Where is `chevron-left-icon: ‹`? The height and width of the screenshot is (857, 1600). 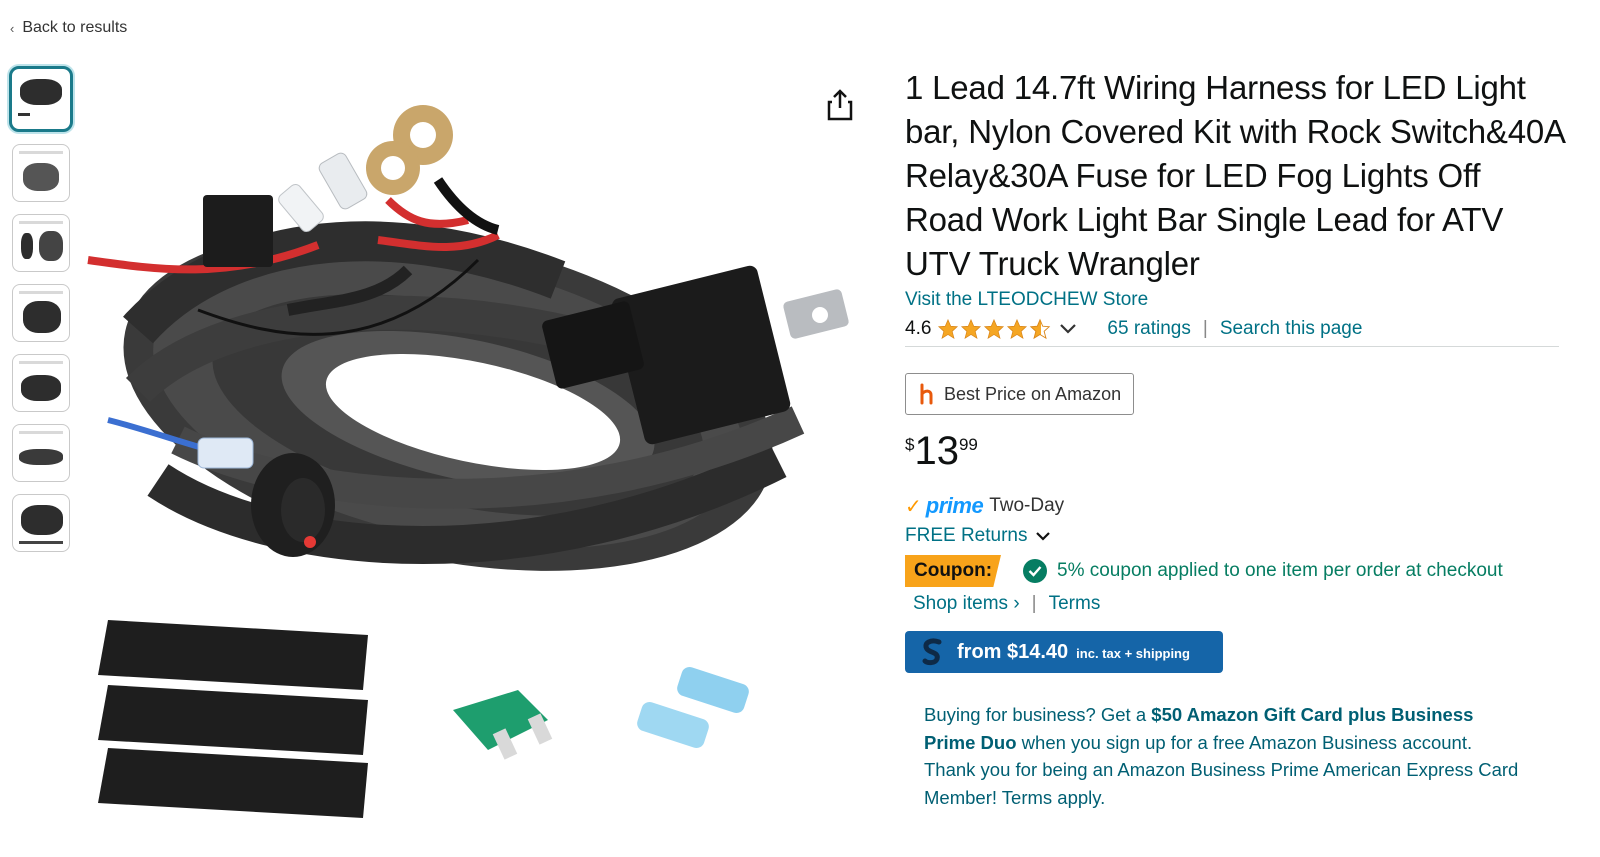
chevron-left-icon: ‹ is located at coordinates (12, 28).